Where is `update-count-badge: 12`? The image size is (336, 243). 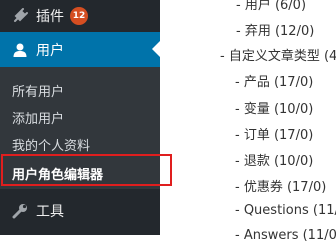 update-count-badge: 12 is located at coordinates (79, 16).